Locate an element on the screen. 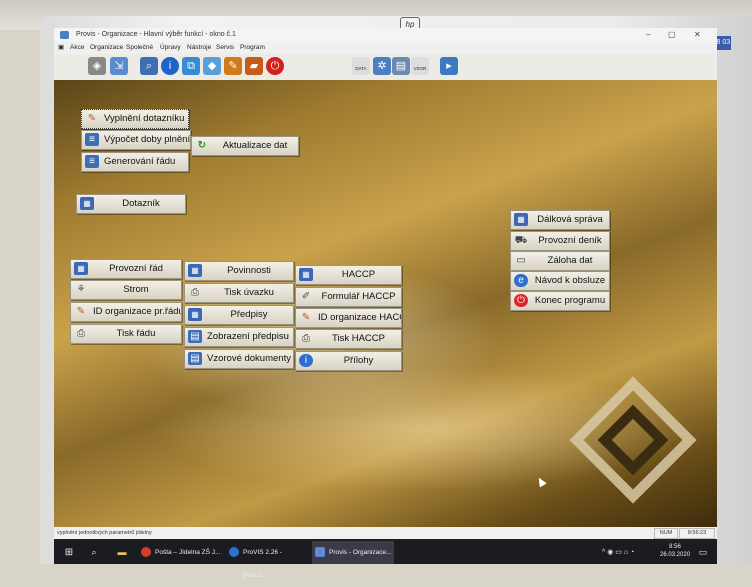 This screenshot has height=587, width=752. tray-icons: ^ ◉ ▭ ⌂ ◔ is located at coordinates (627, 552).